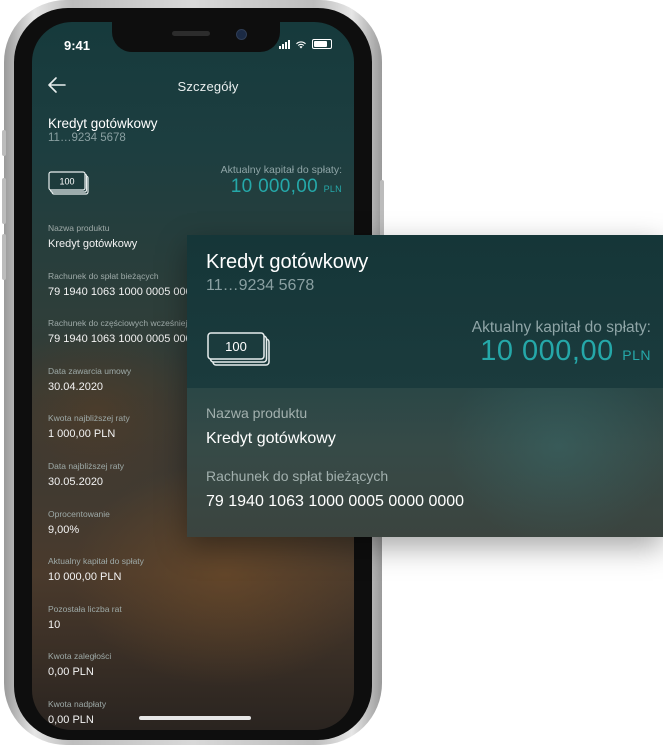 The height and width of the screenshot is (745, 663). I want to click on detail-label: Pozostała liczba rat, so click(85, 608).